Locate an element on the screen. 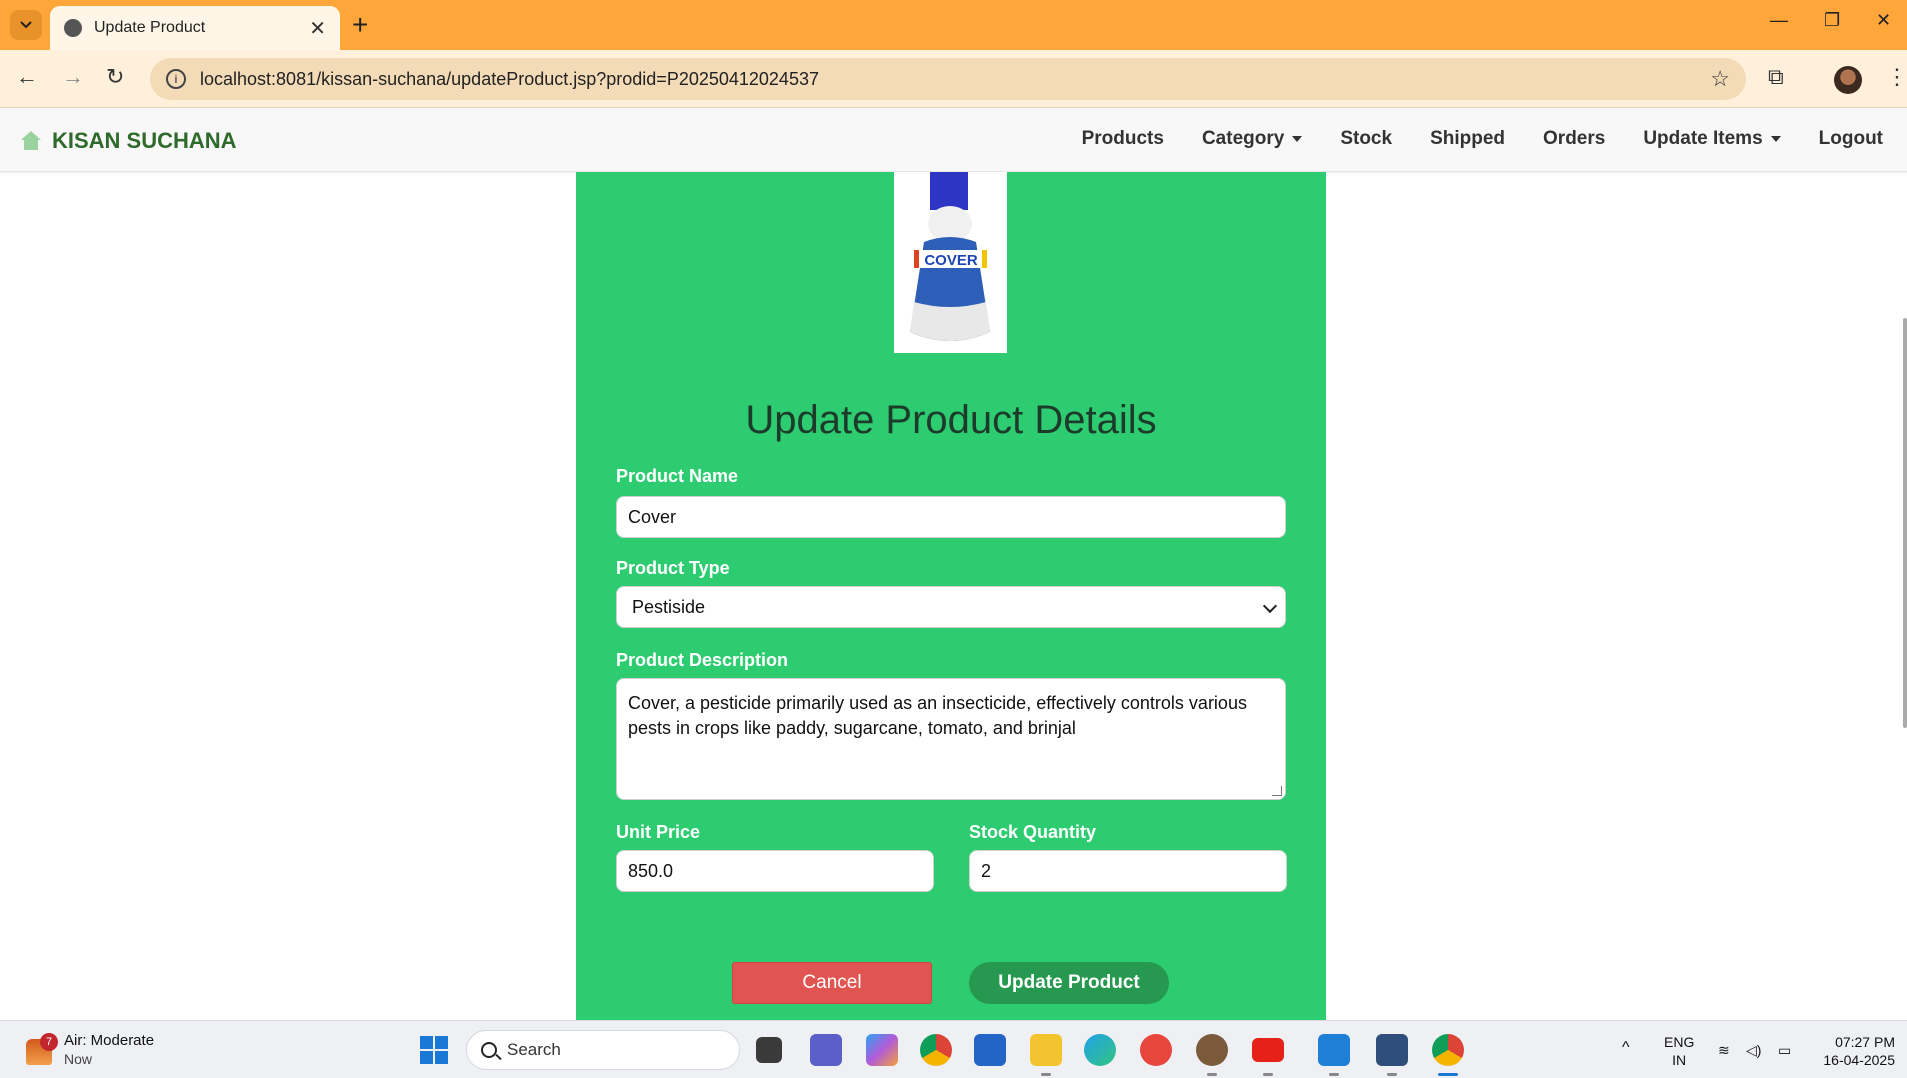 The height and width of the screenshot is (1078, 1907). store-icon is located at coordinates (990, 1050).